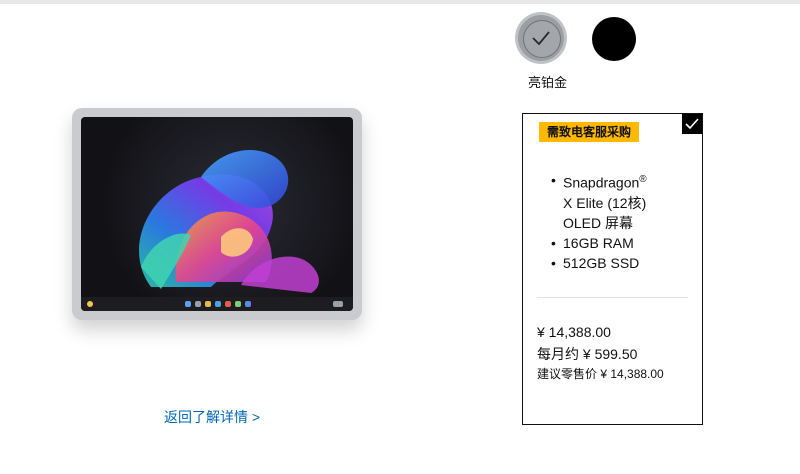 The height and width of the screenshot is (474, 800). I want to click on color-swatch-black, so click(614, 39).